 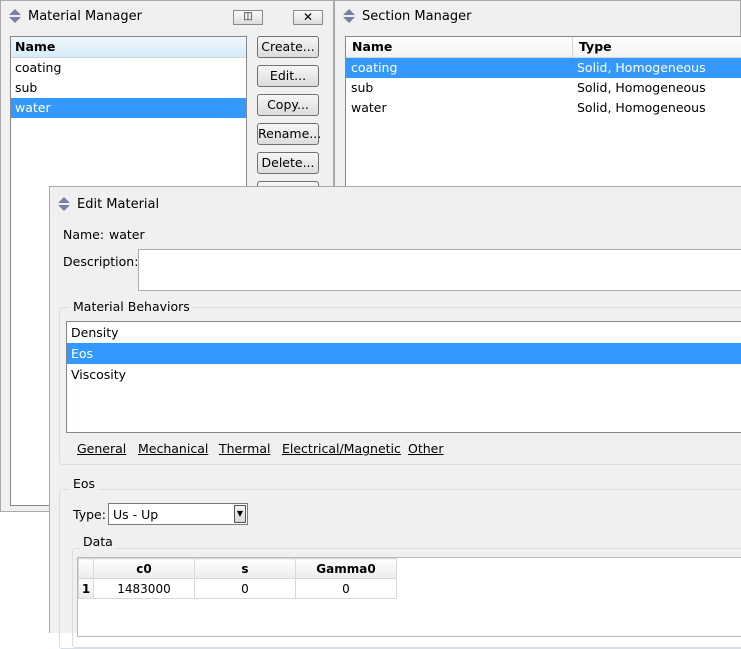 What do you see at coordinates (128, 68) in the screenshot?
I see `list-item: coating` at bounding box center [128, 68].